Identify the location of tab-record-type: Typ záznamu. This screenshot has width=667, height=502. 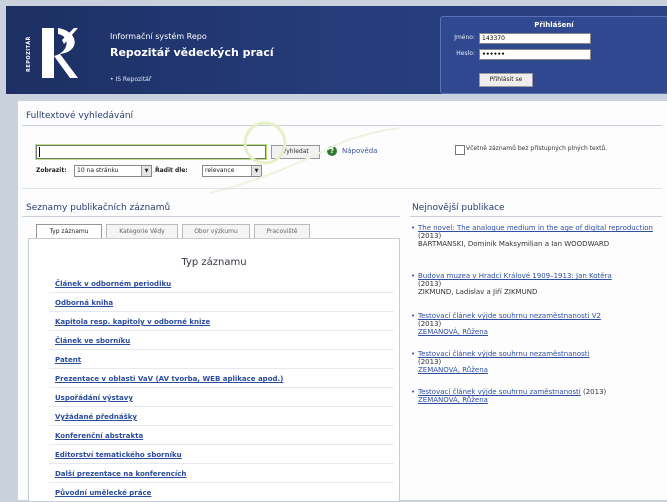
(69, 231).